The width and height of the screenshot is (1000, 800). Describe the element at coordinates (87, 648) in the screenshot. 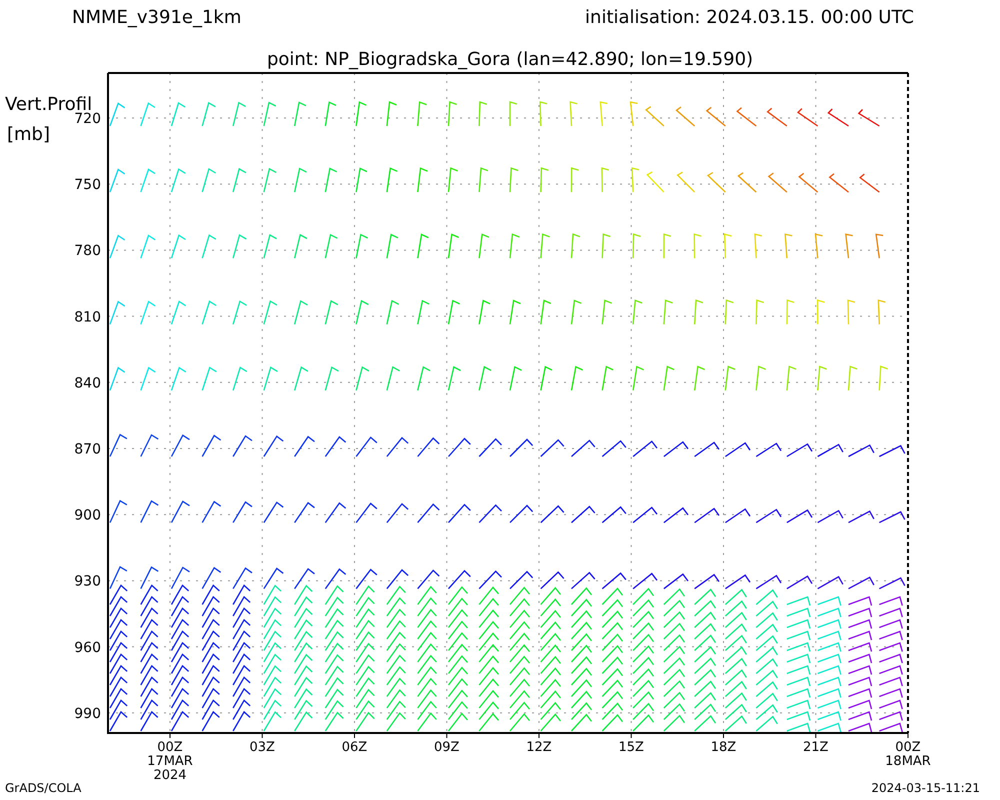

I see `y-tick-label: 960` at that location.